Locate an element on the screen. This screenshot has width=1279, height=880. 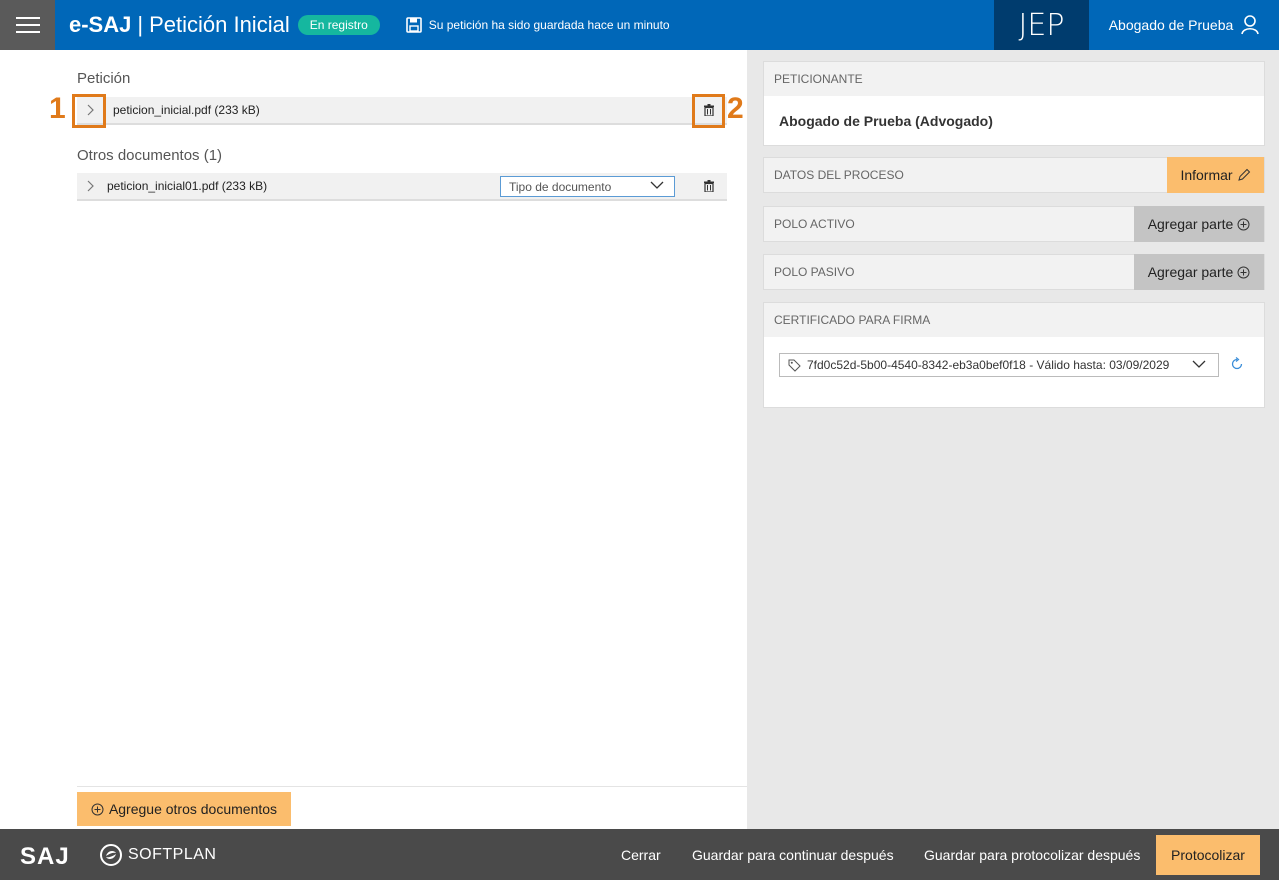
softplan-mark-icon is located at coordinates (111, 855).